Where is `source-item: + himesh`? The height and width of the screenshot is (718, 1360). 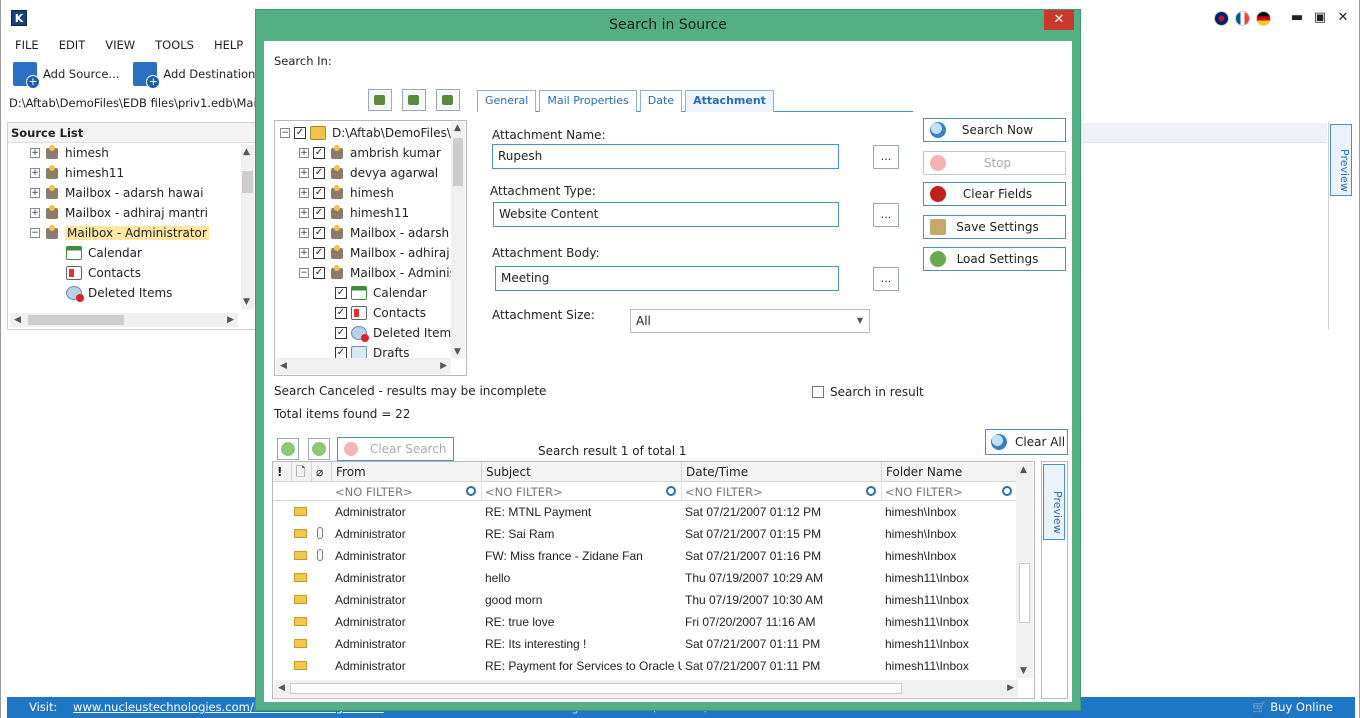
source-item: + himesh is located at coordinates (143, 153).